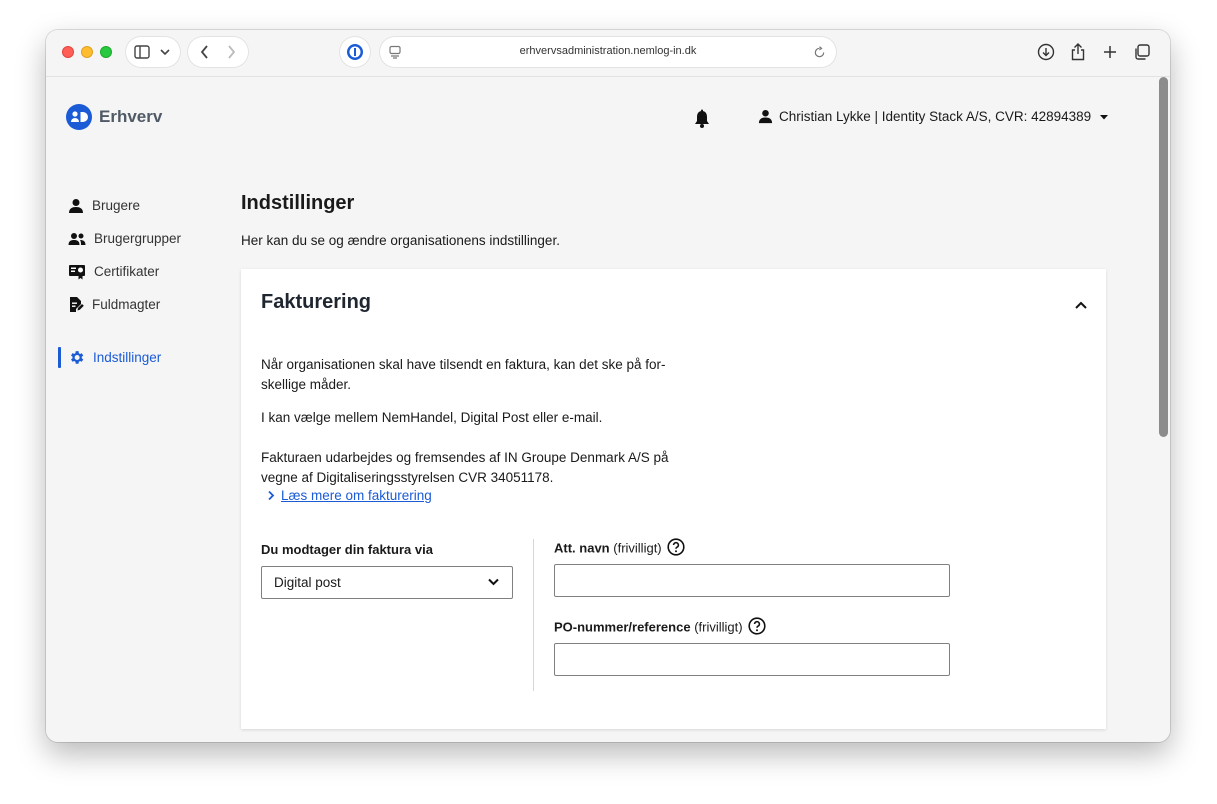 The width and height of the screenshot is (1217, 804). What do you see at coordinates (146, 205) in the screenshot?
I see `sidebar-item-brugere: Brugere` at bounding box center [146, 205].